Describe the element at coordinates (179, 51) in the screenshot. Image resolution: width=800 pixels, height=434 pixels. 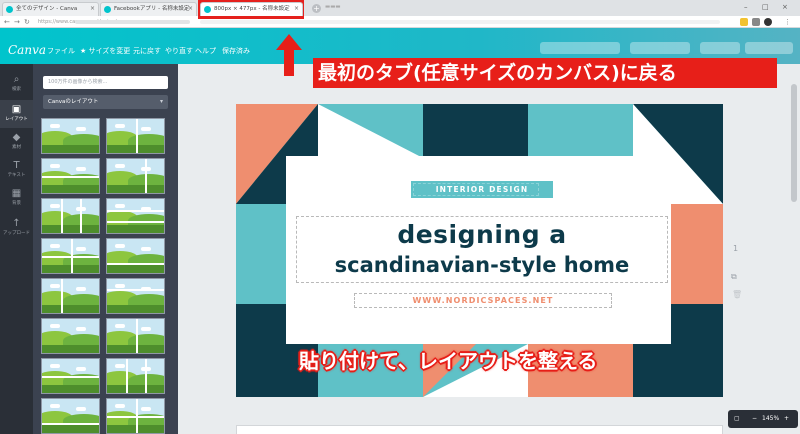
I see `menu-redo: やり直す` at that location.